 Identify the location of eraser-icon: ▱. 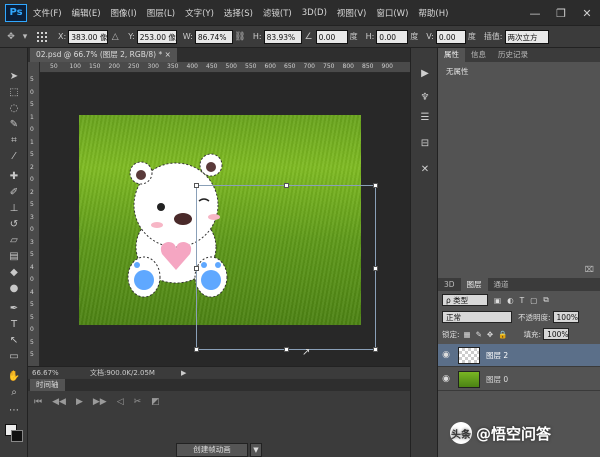
(14, 240).